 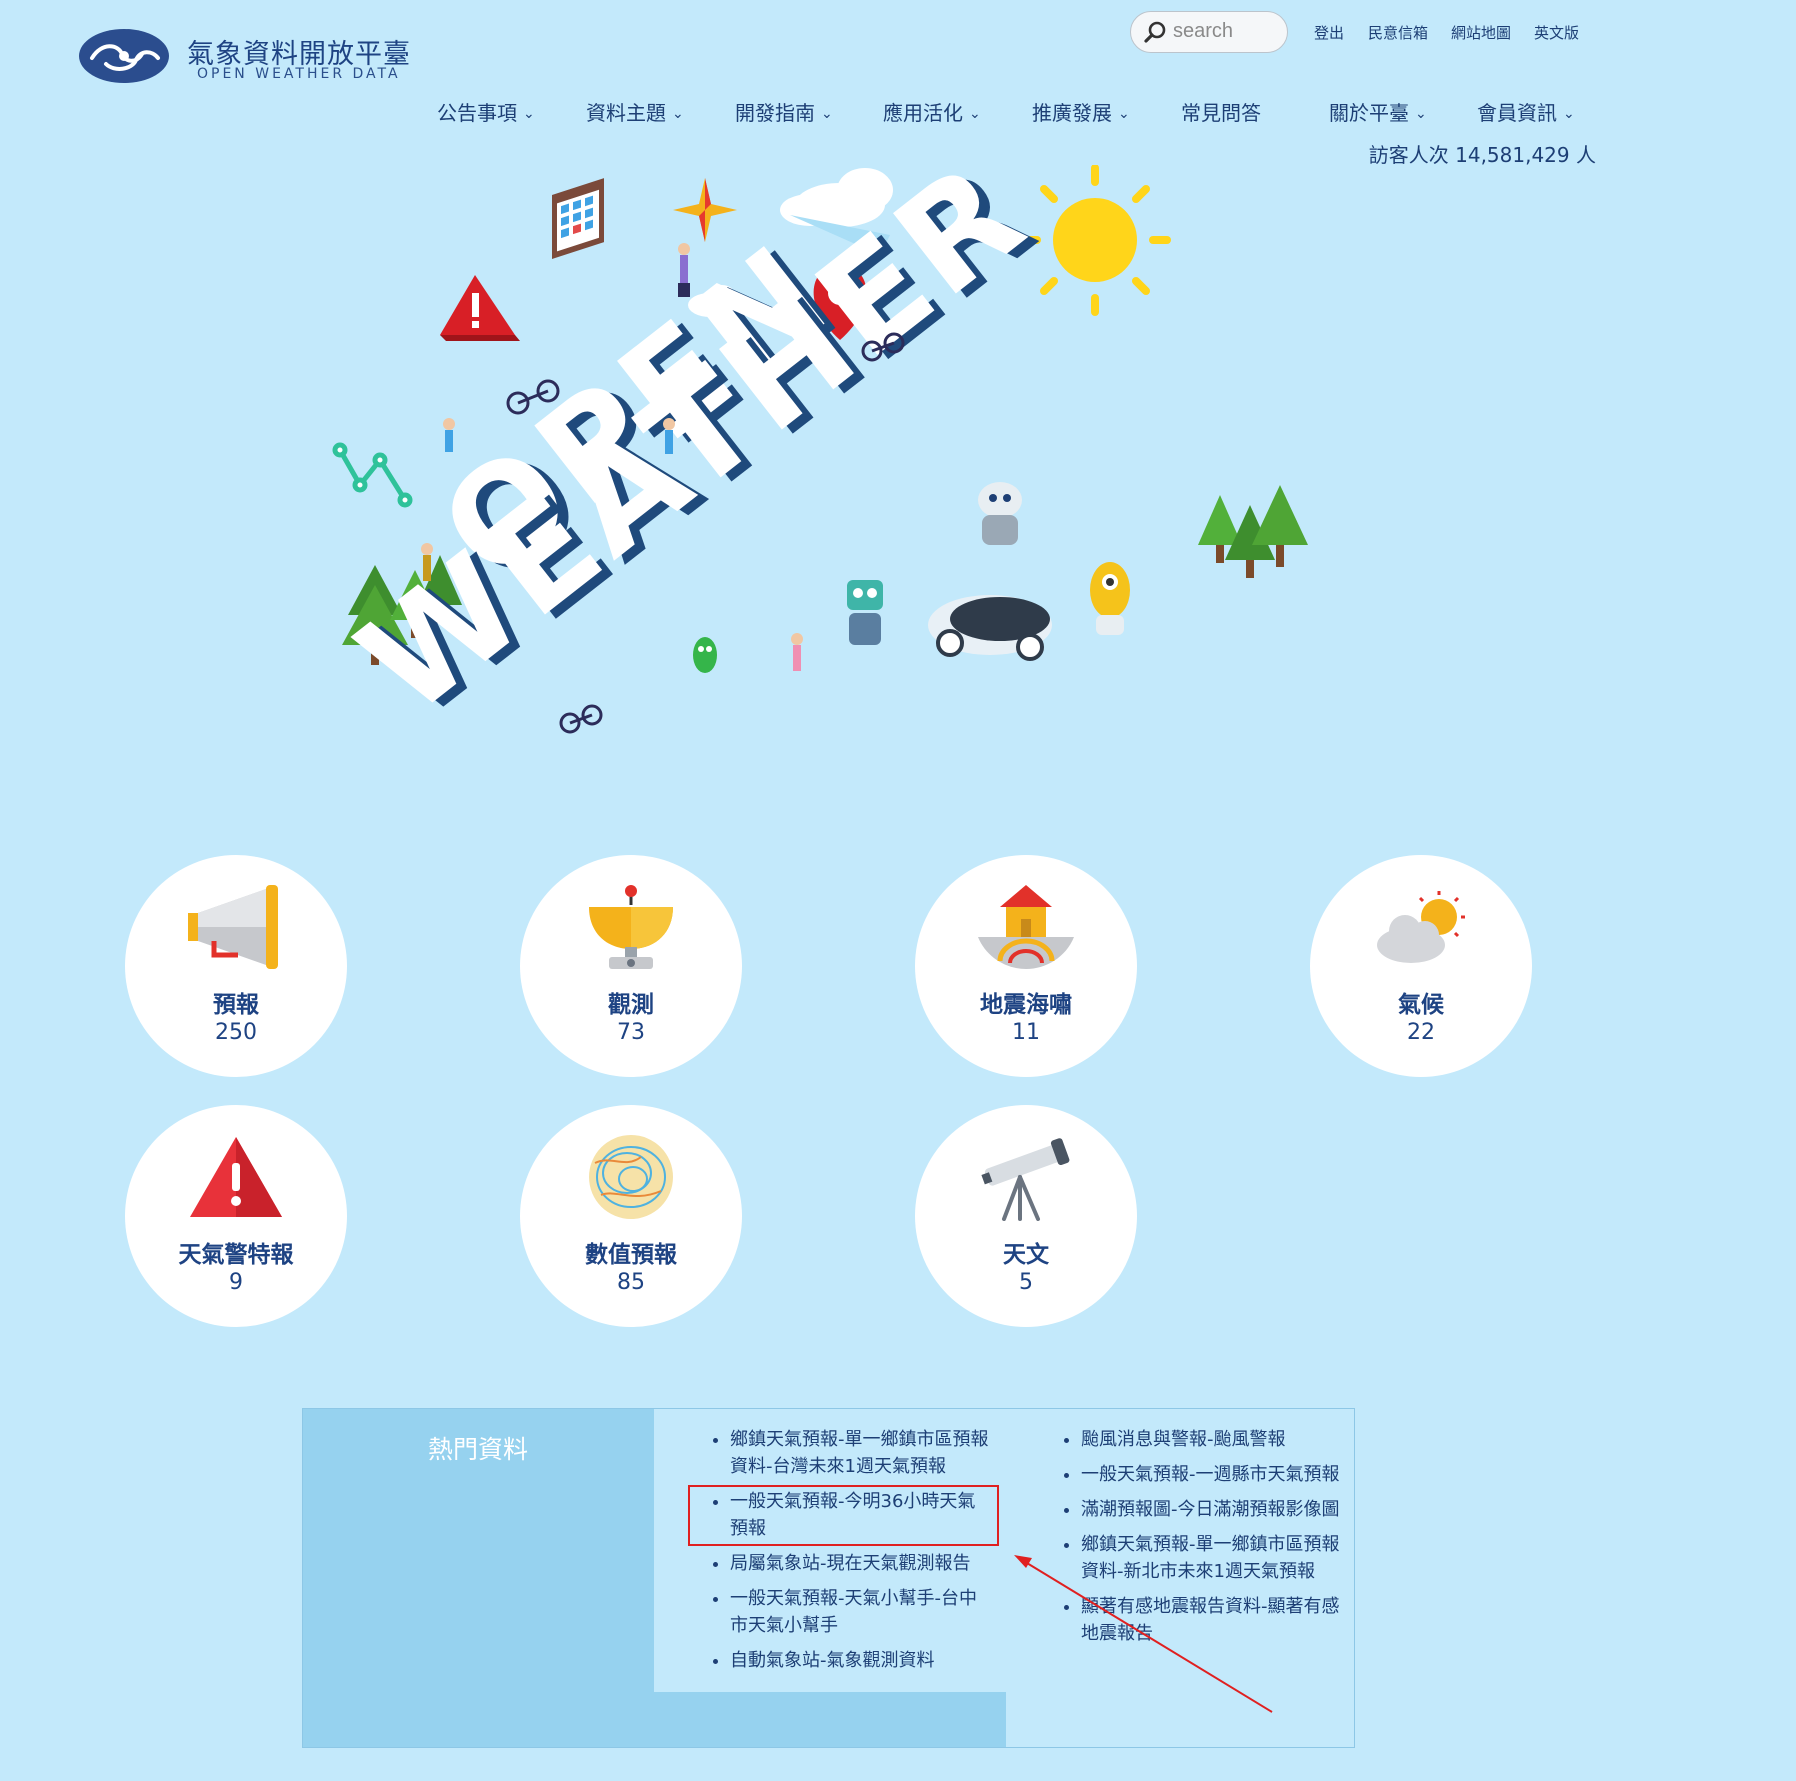 What do you see at coordinates (631, 1282) in the screenshot?
I see `category-count: 85` at bounding box center [631, 1282].